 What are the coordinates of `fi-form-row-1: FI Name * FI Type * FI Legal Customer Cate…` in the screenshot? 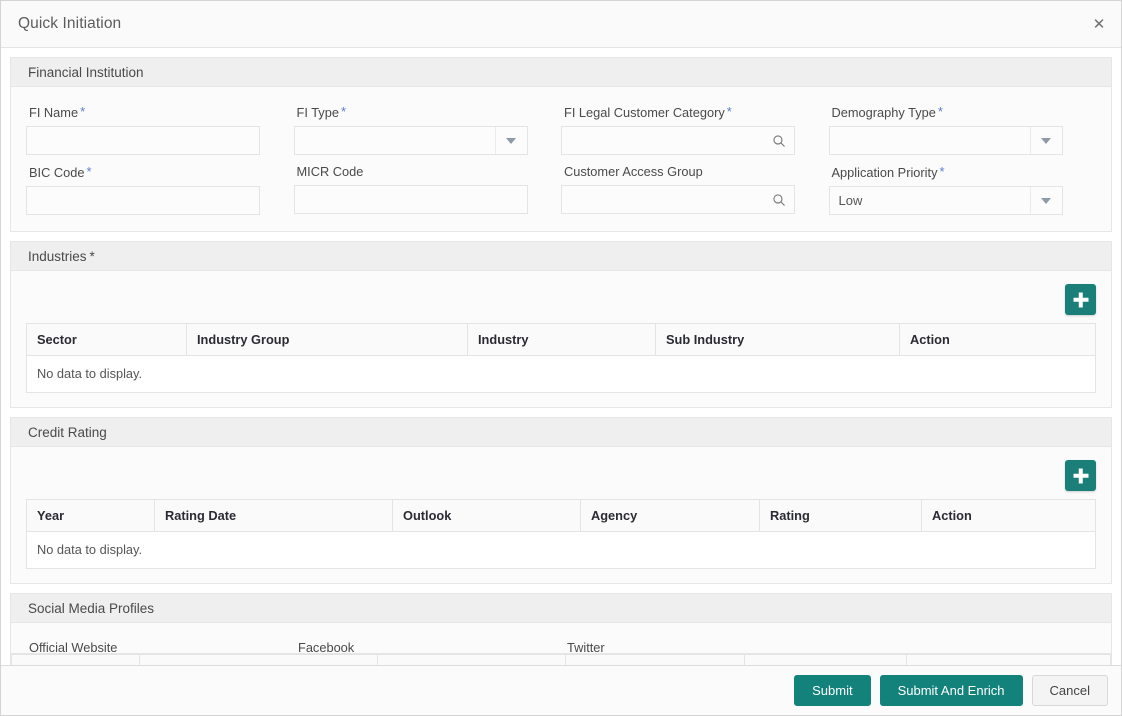 It's located at (561, 126).